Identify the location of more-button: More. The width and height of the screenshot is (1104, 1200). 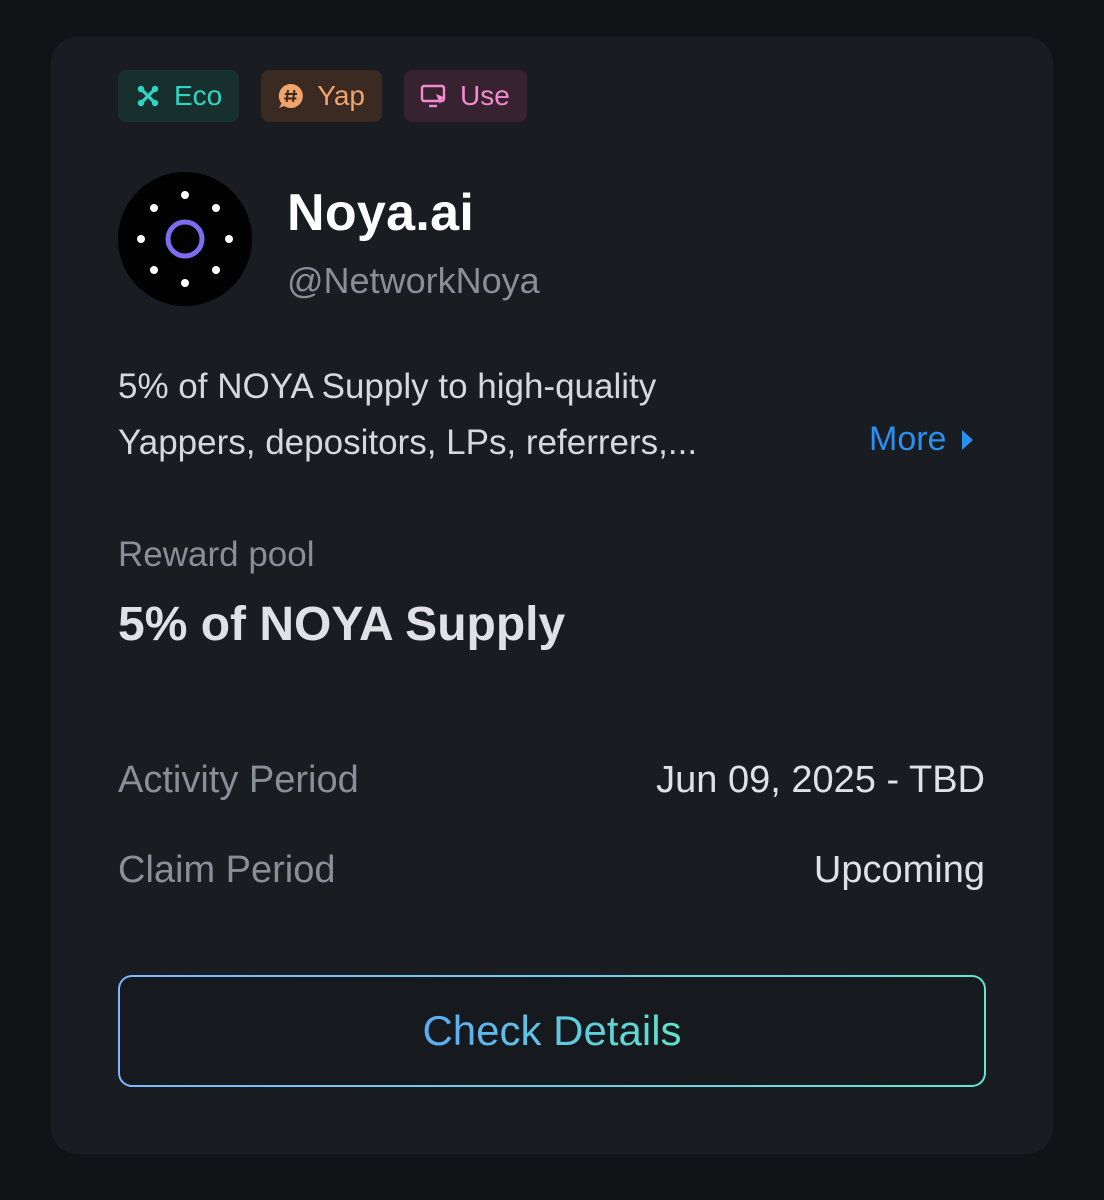
(921, 439).